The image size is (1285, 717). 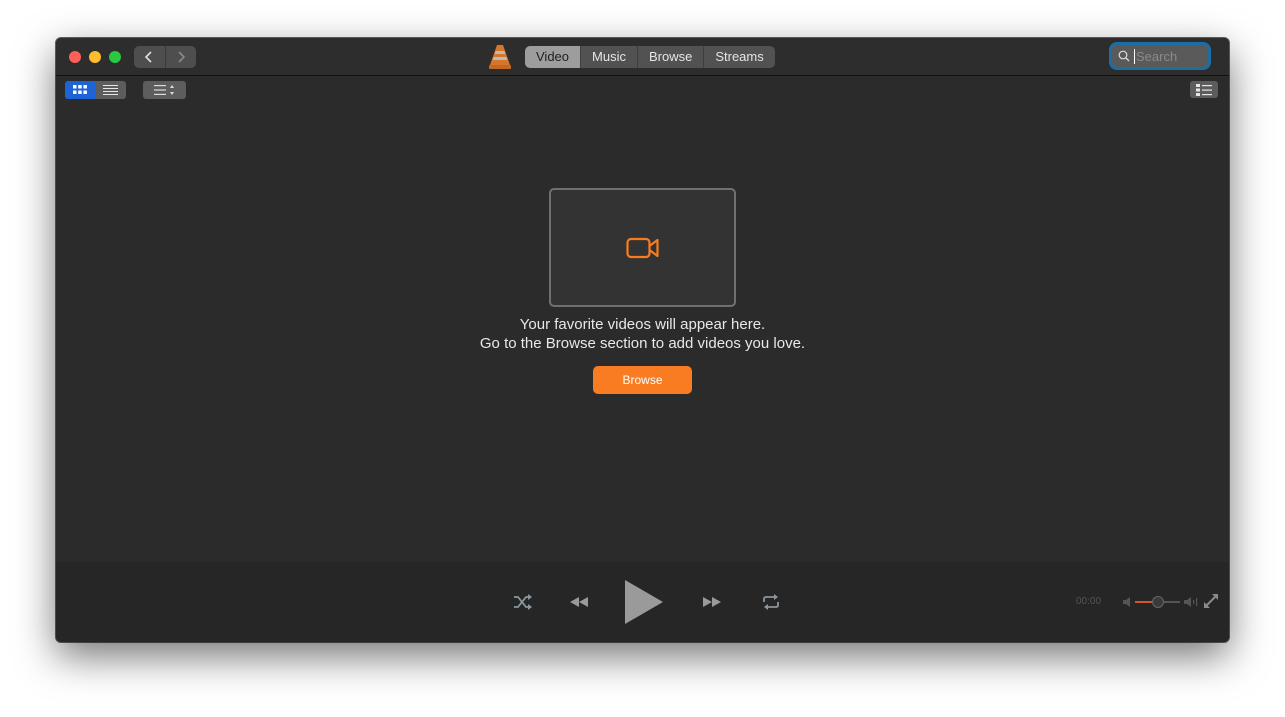 I want to click on grid-view-button, so click(x=80, y=90).